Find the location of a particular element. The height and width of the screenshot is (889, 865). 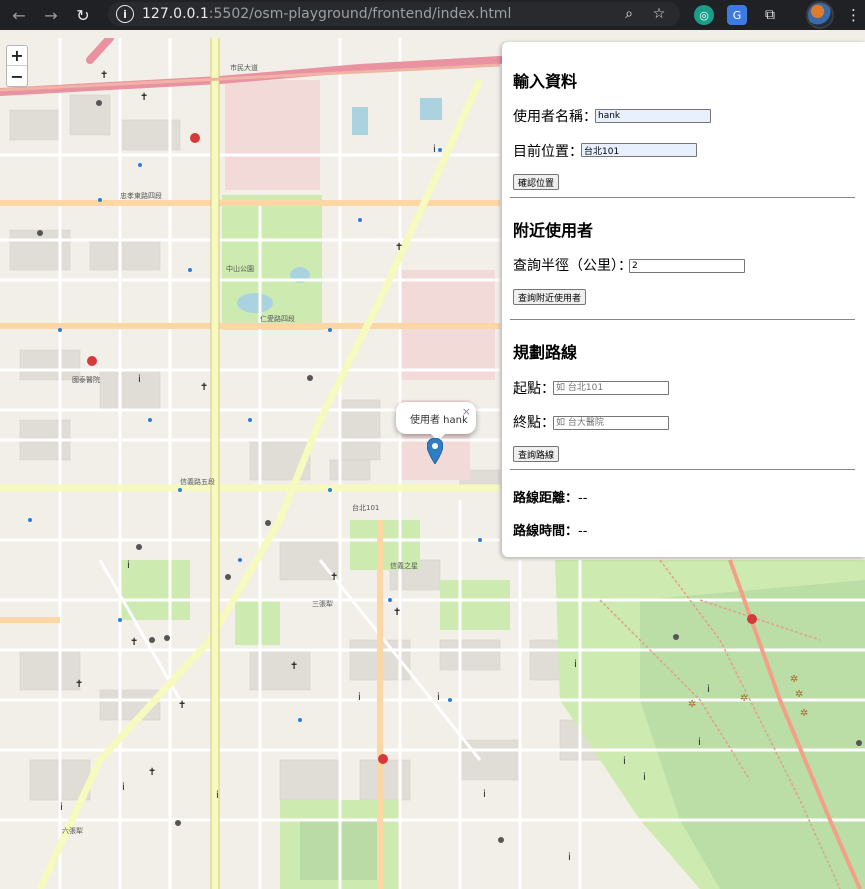

reload-icon: ↻ is located at coordinates (83, 15).